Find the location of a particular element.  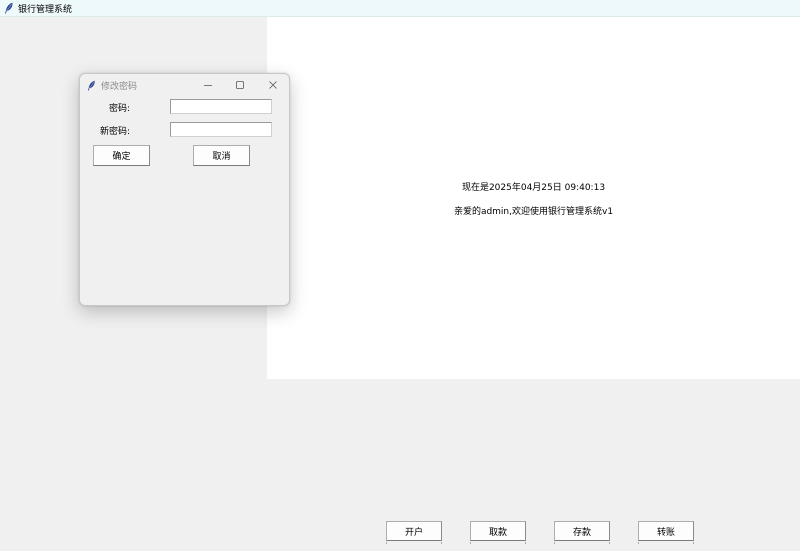

minimize-icon is located at coordinates (208, 85).